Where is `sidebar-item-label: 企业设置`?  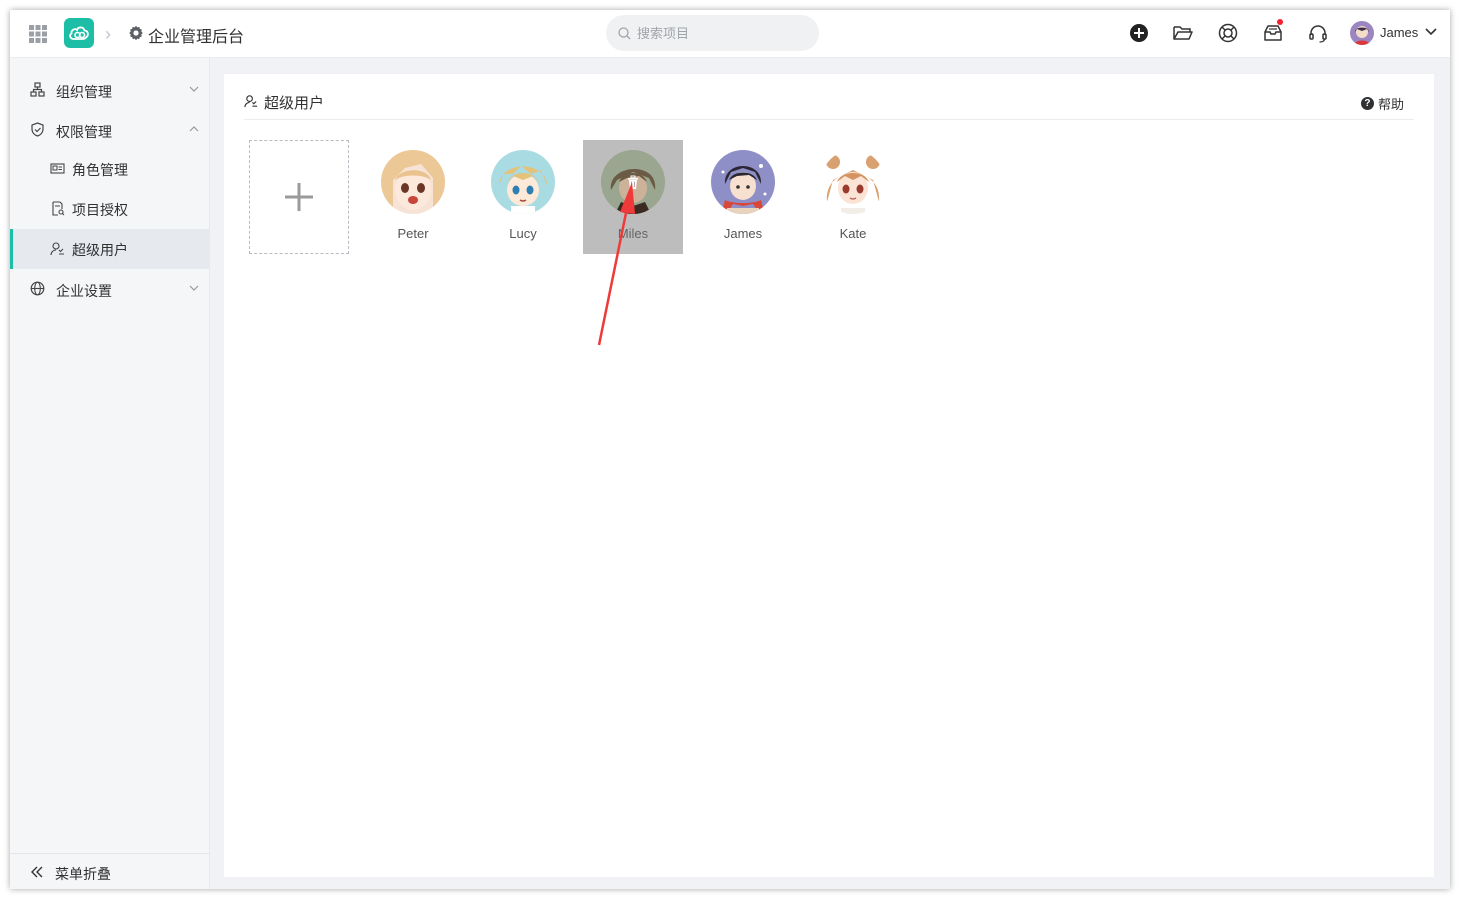
sidebar-item-label: 企业设置 is located at coordinates (84, 291).